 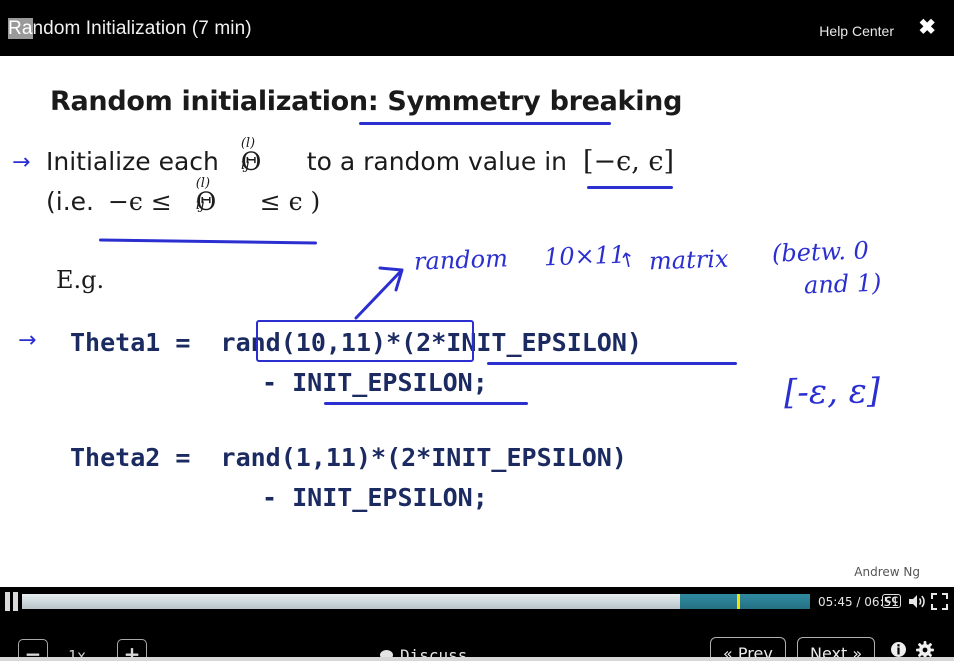 I want to click on progress-marker, so click(x=738, y=601).